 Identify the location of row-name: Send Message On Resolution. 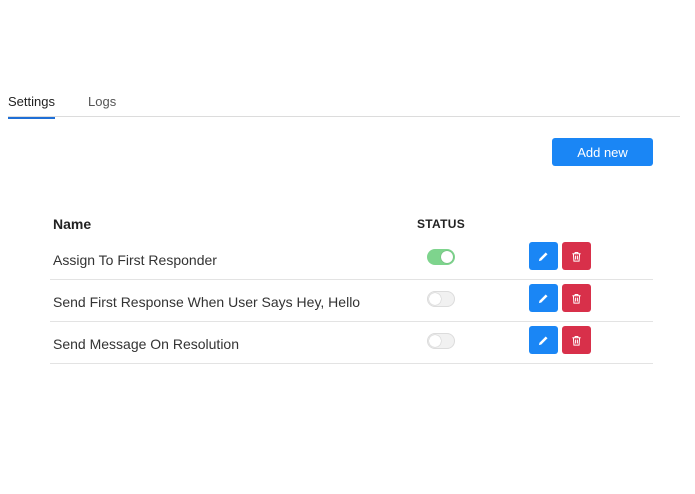
(146, 344).